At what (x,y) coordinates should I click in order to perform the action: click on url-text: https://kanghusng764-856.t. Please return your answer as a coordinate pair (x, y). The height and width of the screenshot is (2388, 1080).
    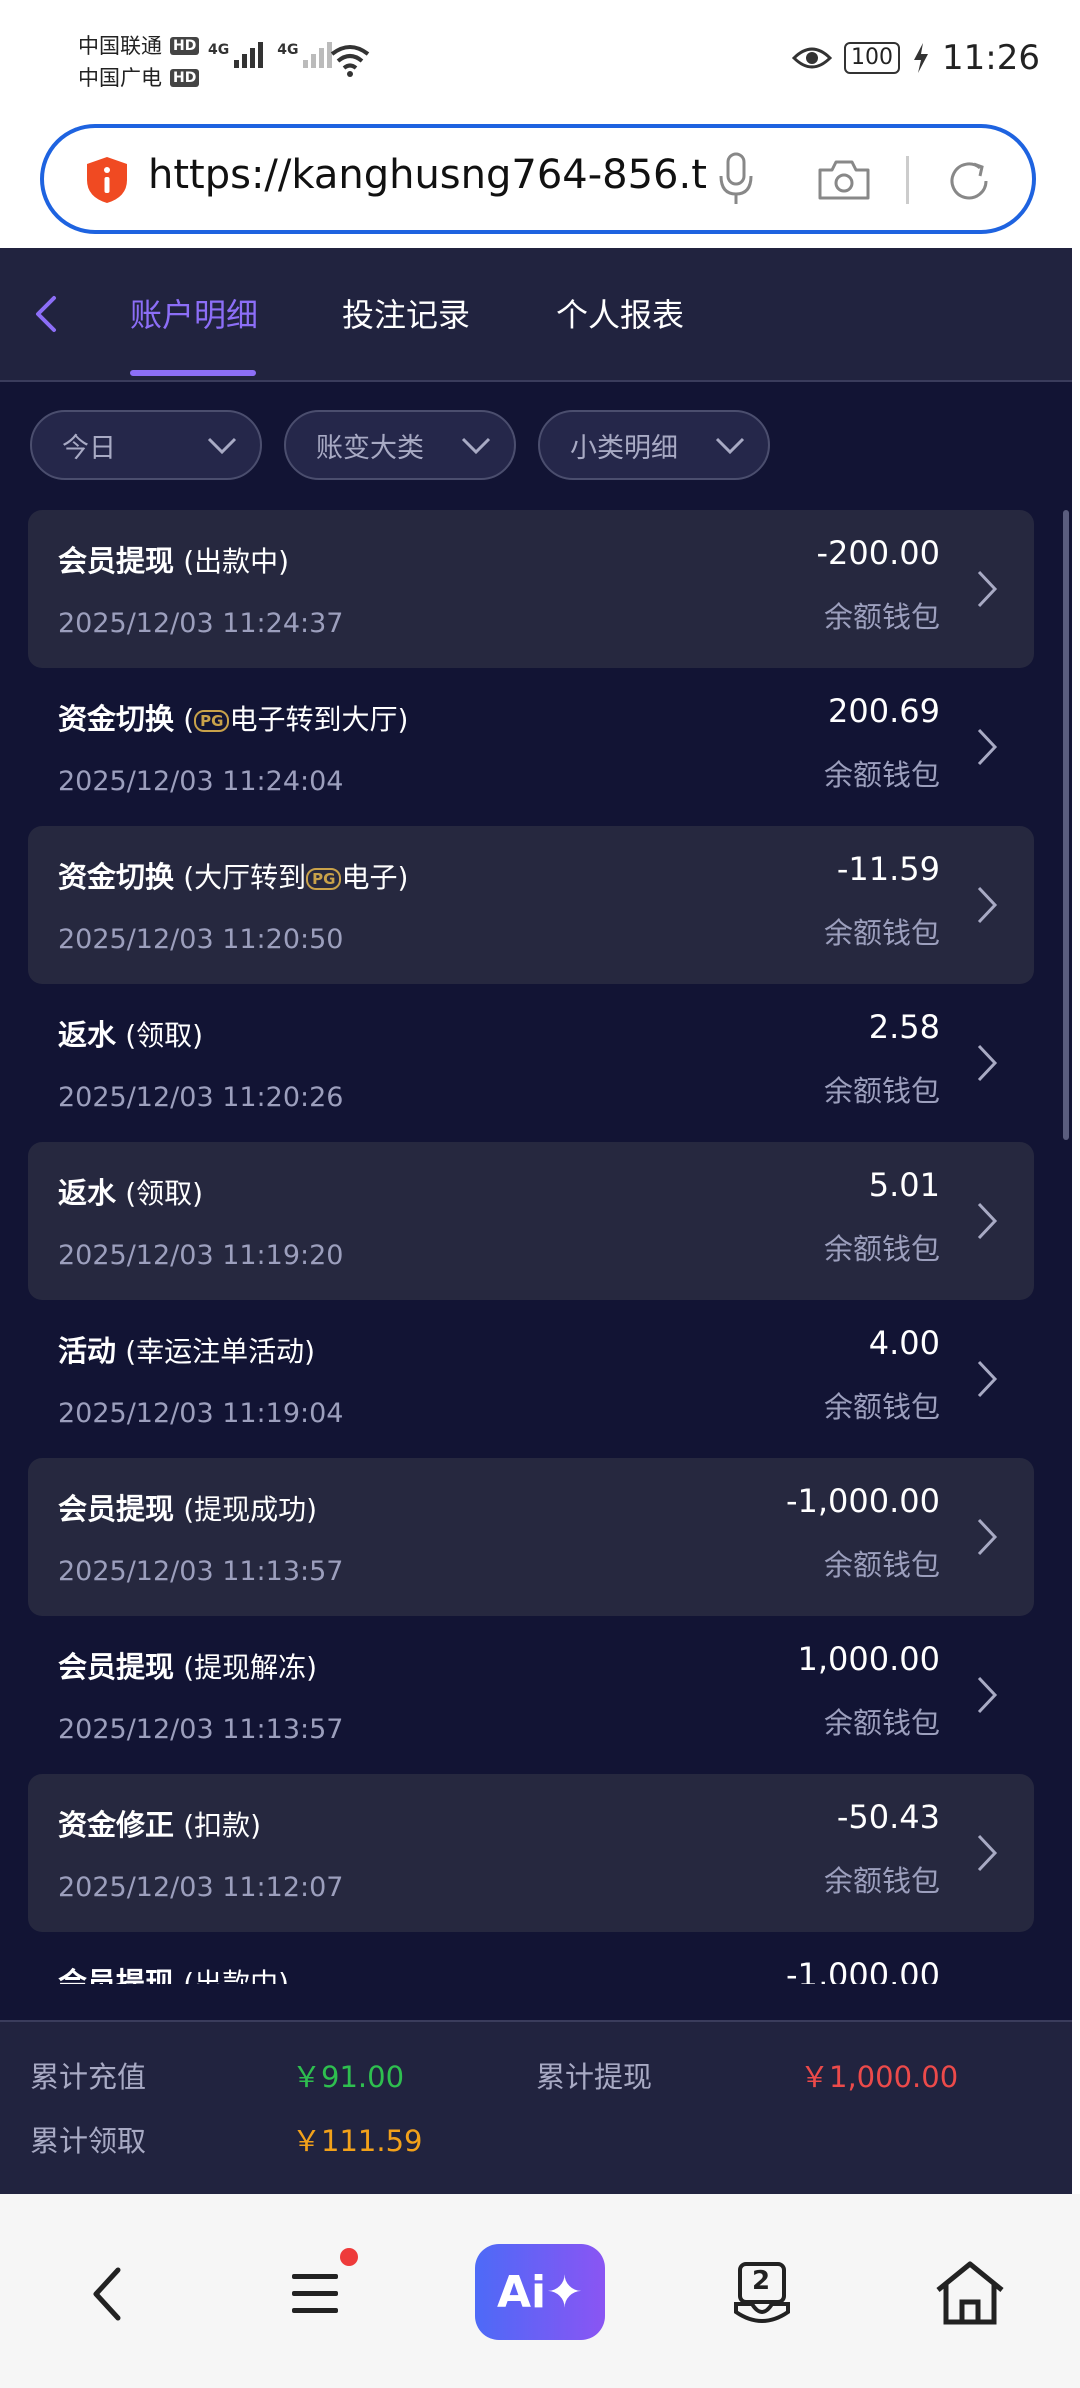
    Looking at the image, I should click on (433, 175).